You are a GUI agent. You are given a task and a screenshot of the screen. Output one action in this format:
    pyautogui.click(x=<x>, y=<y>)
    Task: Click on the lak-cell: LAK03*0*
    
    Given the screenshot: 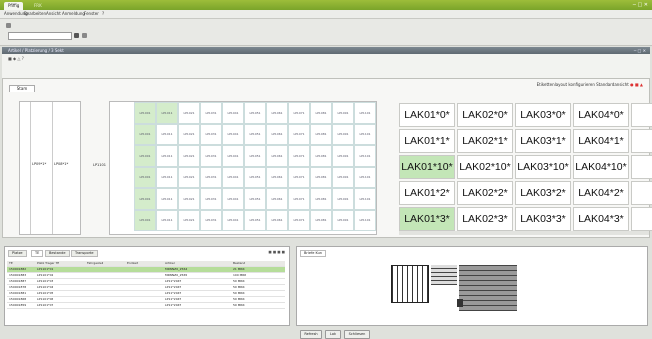 What is the action you would take?
    pyautogui.click(x=543, y=115)
    